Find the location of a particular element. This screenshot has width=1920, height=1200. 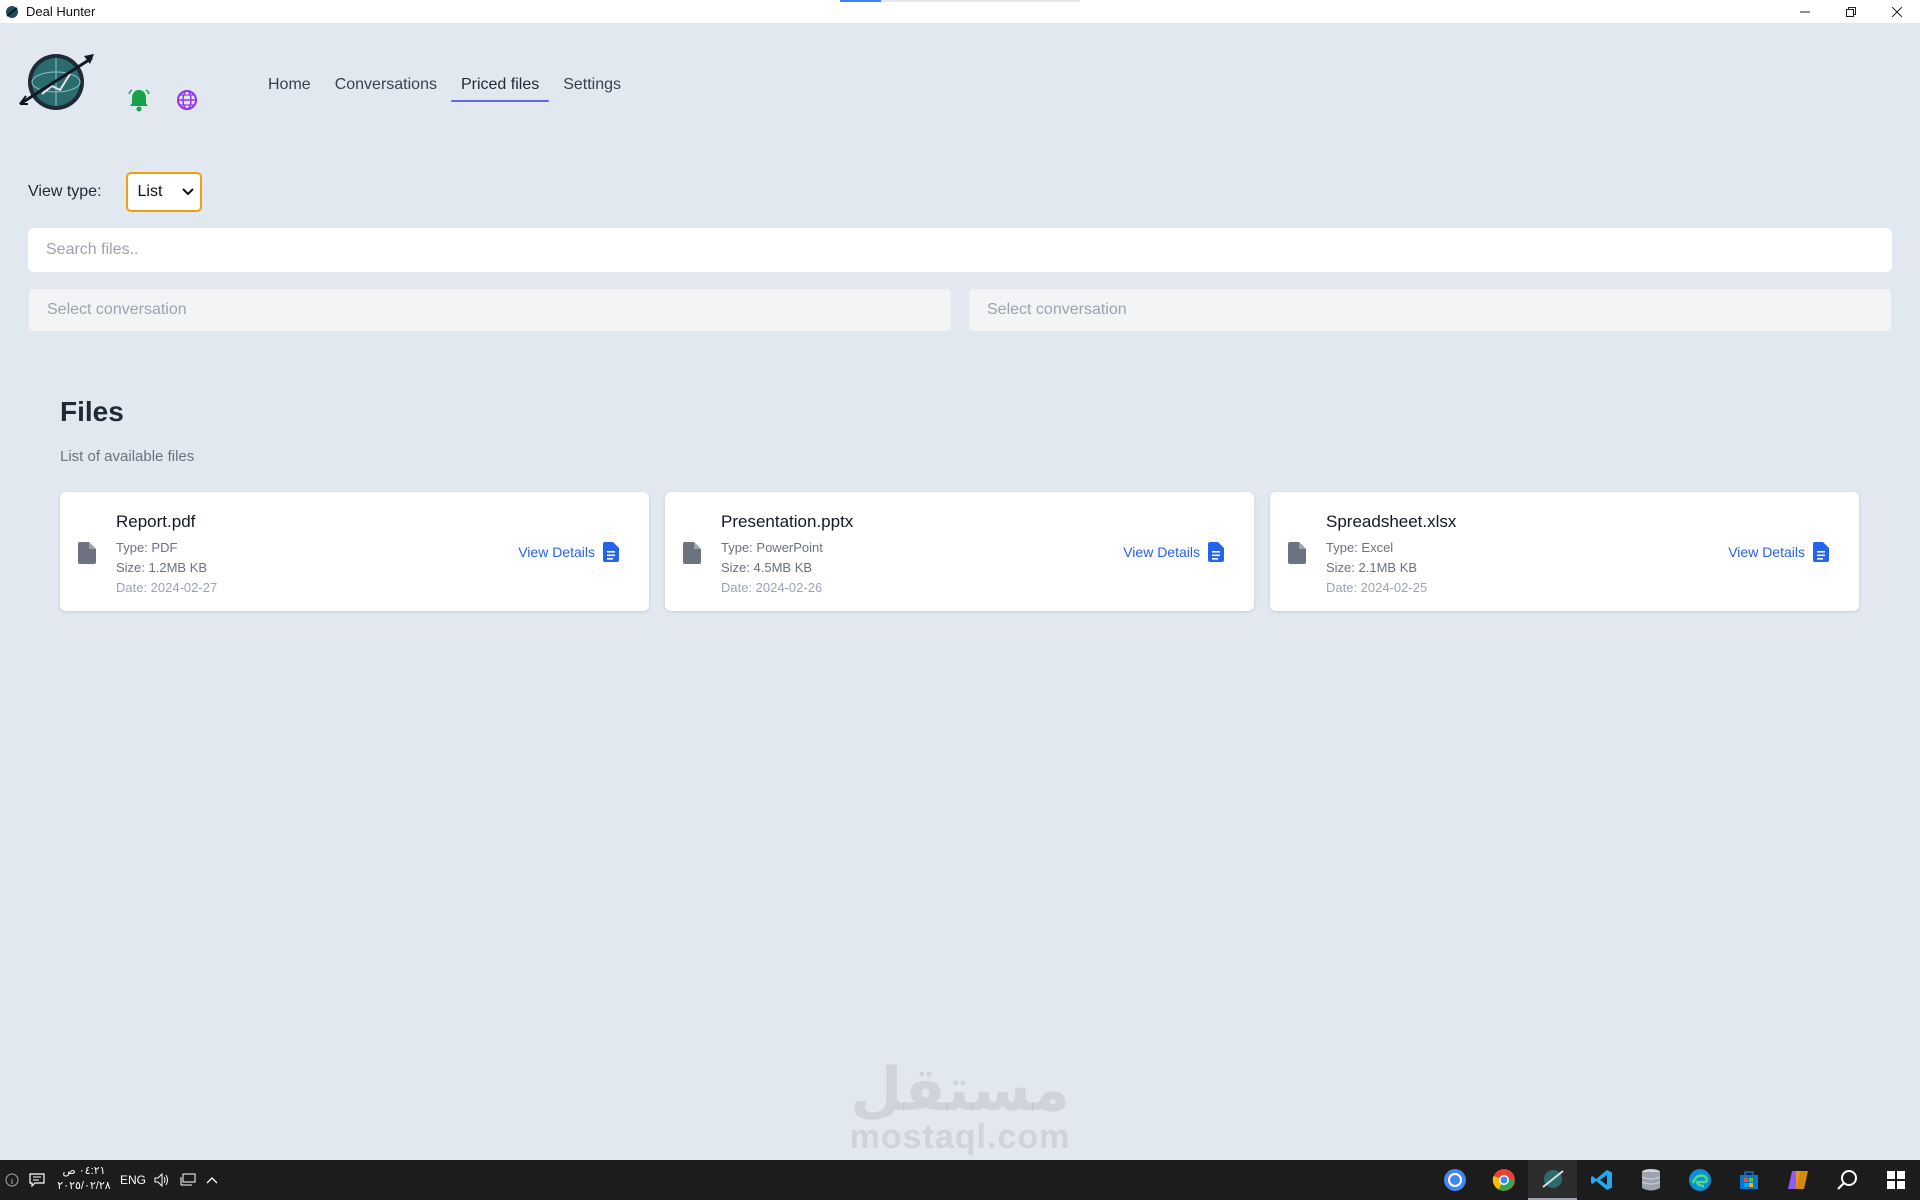

start-button is located at coordinates (1895, 1180).